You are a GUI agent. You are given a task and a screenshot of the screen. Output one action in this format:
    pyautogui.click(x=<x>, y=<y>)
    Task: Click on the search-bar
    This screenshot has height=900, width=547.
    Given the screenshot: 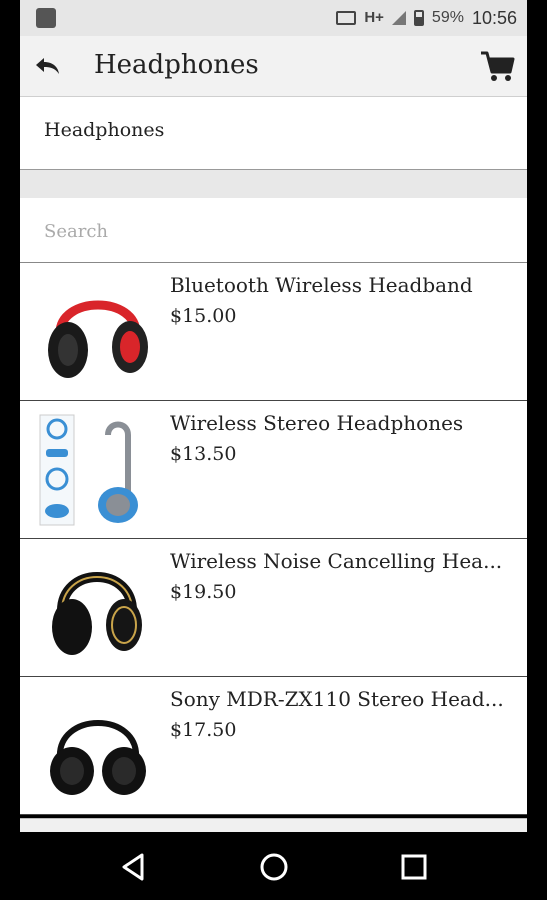 What is the action you would take?
    pyautogui.click(x=273, y=230)
    